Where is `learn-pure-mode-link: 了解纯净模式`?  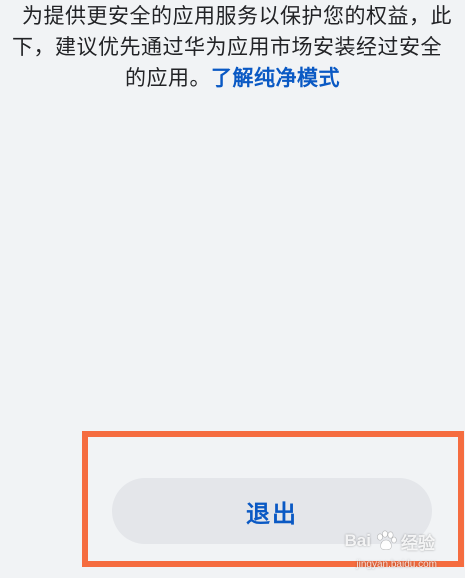 learn-pure-mode-link: 了解纯净模式 is located at coordinates (275, 78).